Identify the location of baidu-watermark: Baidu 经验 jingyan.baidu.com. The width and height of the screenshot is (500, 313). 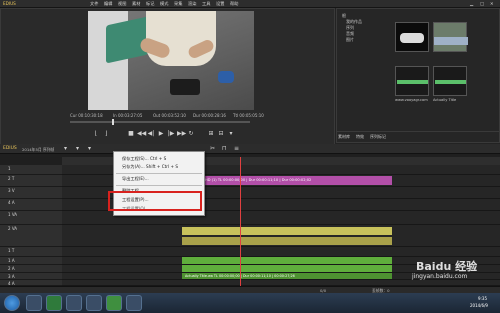
(450, 269).